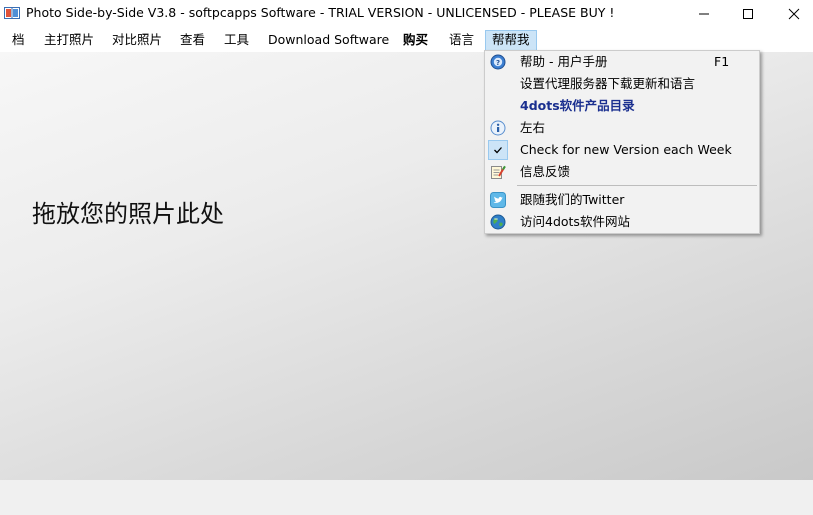  I want to click on menu-item-label: 信息反馈, so click(545, 171).